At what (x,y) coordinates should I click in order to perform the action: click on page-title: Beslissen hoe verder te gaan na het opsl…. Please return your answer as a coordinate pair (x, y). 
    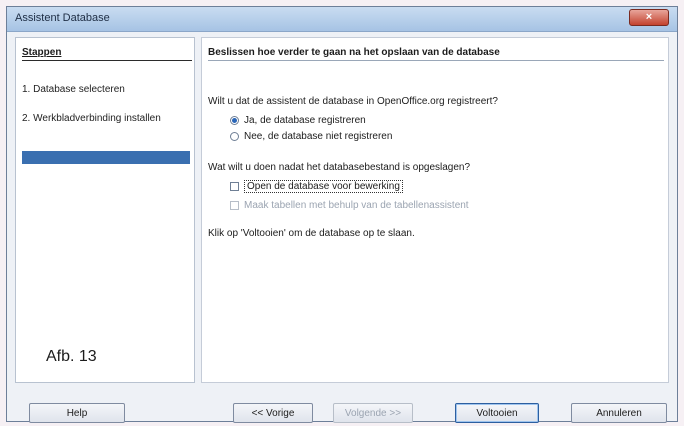
    Looking at the image, I should click on (436, 54).